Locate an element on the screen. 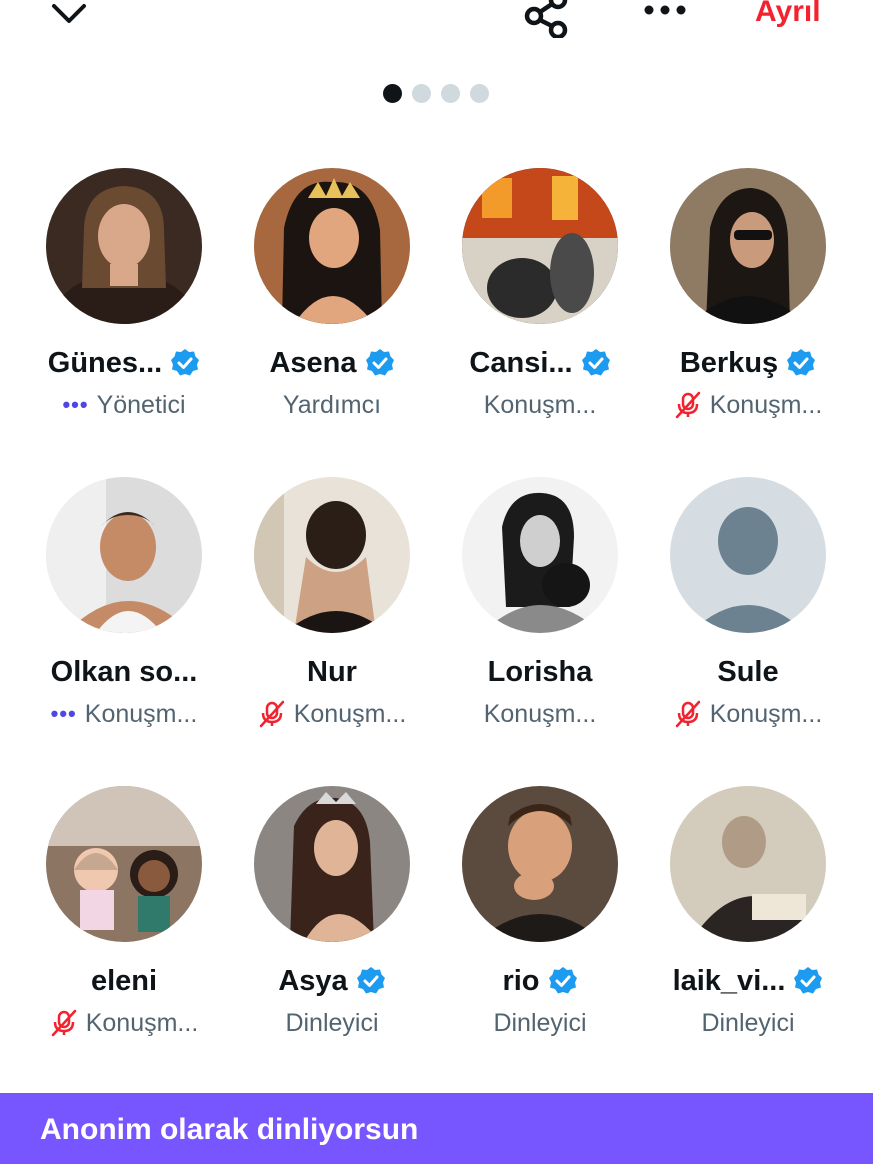 This screenshot has width=873, height=1164. participant-name: eleni is located at coordinates (124, 980).